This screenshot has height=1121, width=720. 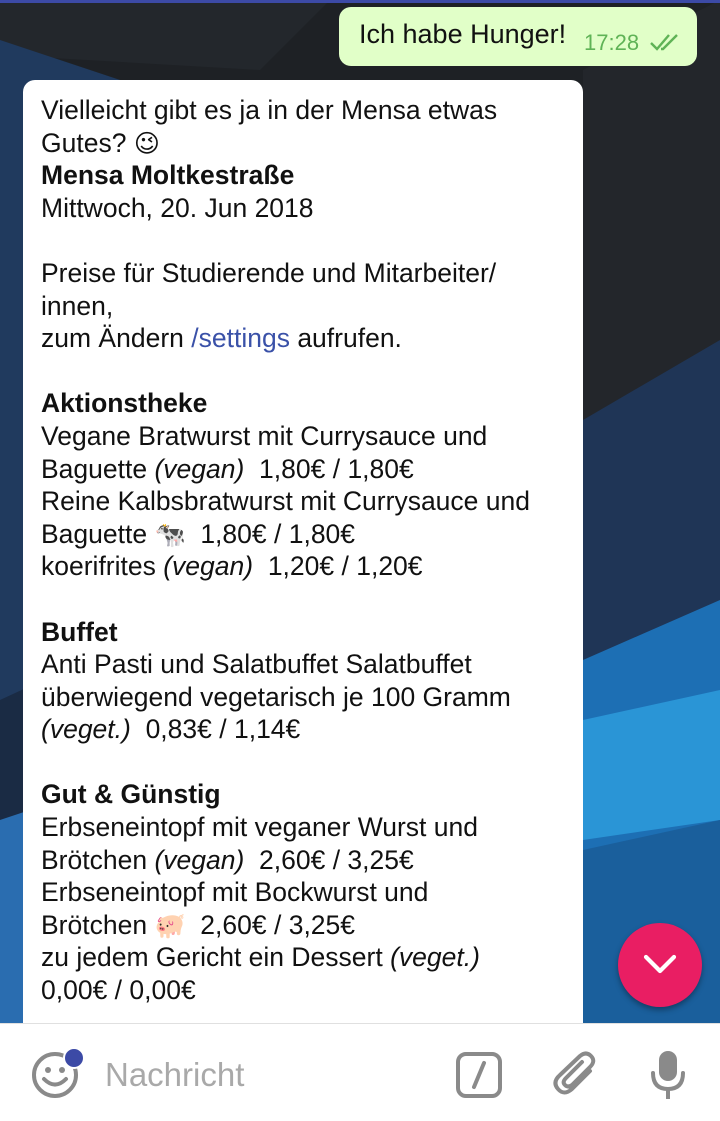 What do you see at coordinates (79, 631) in the screenshot?
I see `section-title-buffet: Buffet` at bounding box center [79, 631].